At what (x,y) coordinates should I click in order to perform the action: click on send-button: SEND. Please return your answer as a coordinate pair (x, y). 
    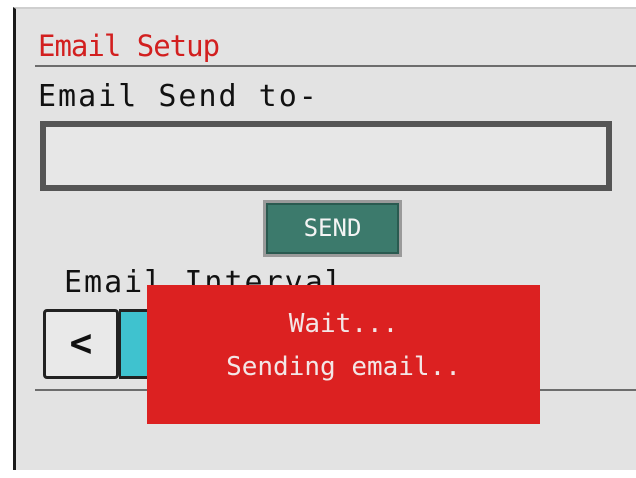
    Looking at the image, I should click on (332, 228).